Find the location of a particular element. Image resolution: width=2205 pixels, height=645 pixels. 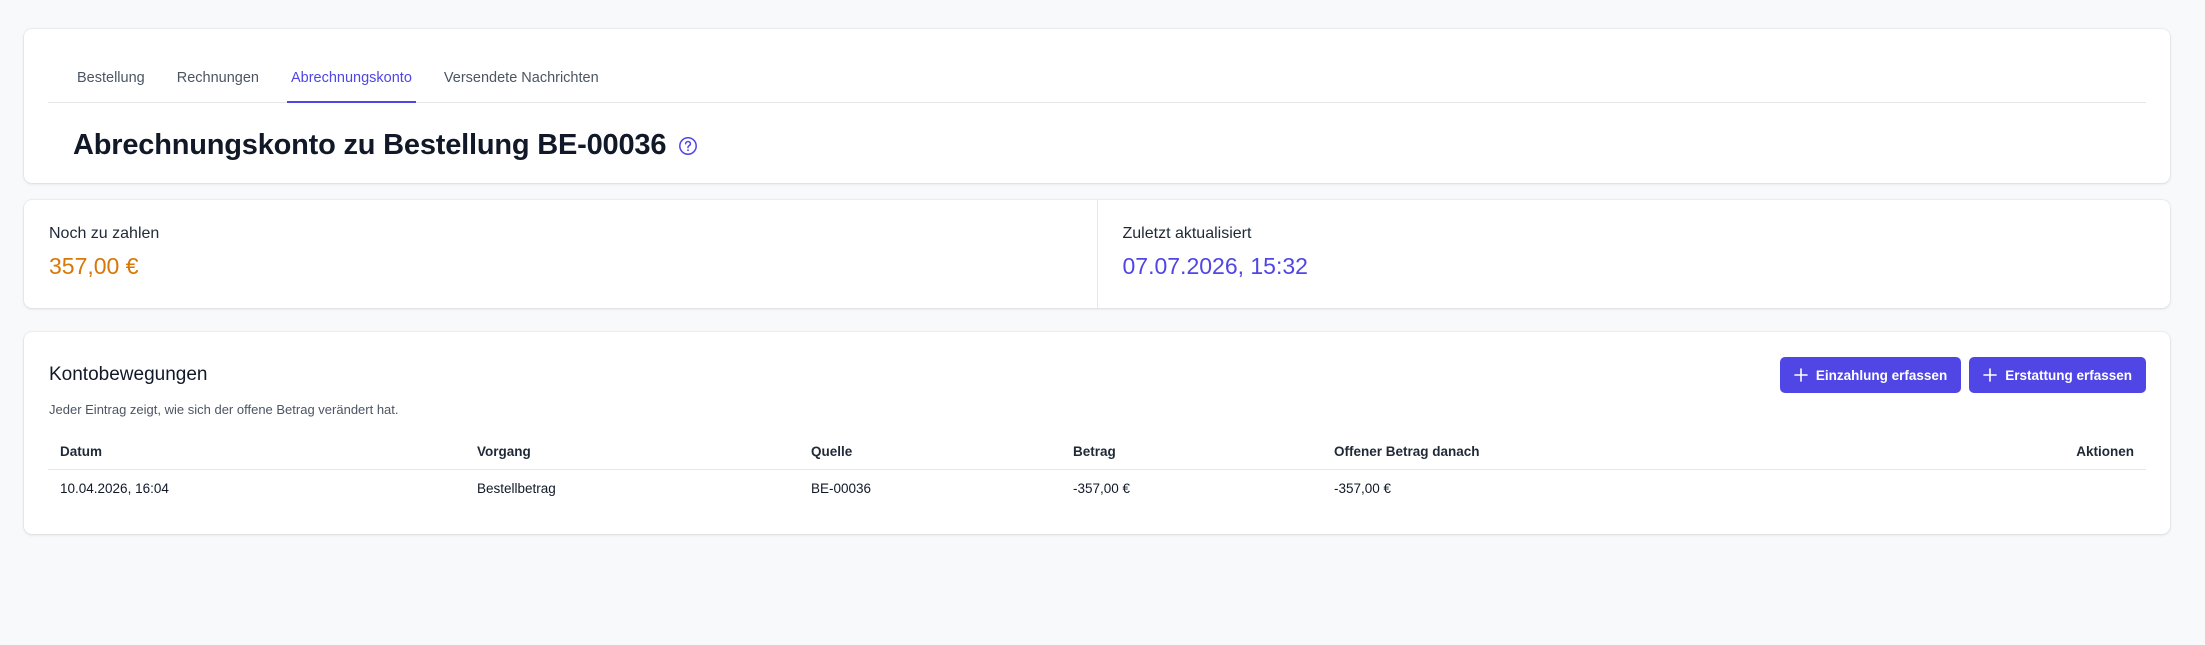

question-circle-icon is located at coordinates (688, 146).